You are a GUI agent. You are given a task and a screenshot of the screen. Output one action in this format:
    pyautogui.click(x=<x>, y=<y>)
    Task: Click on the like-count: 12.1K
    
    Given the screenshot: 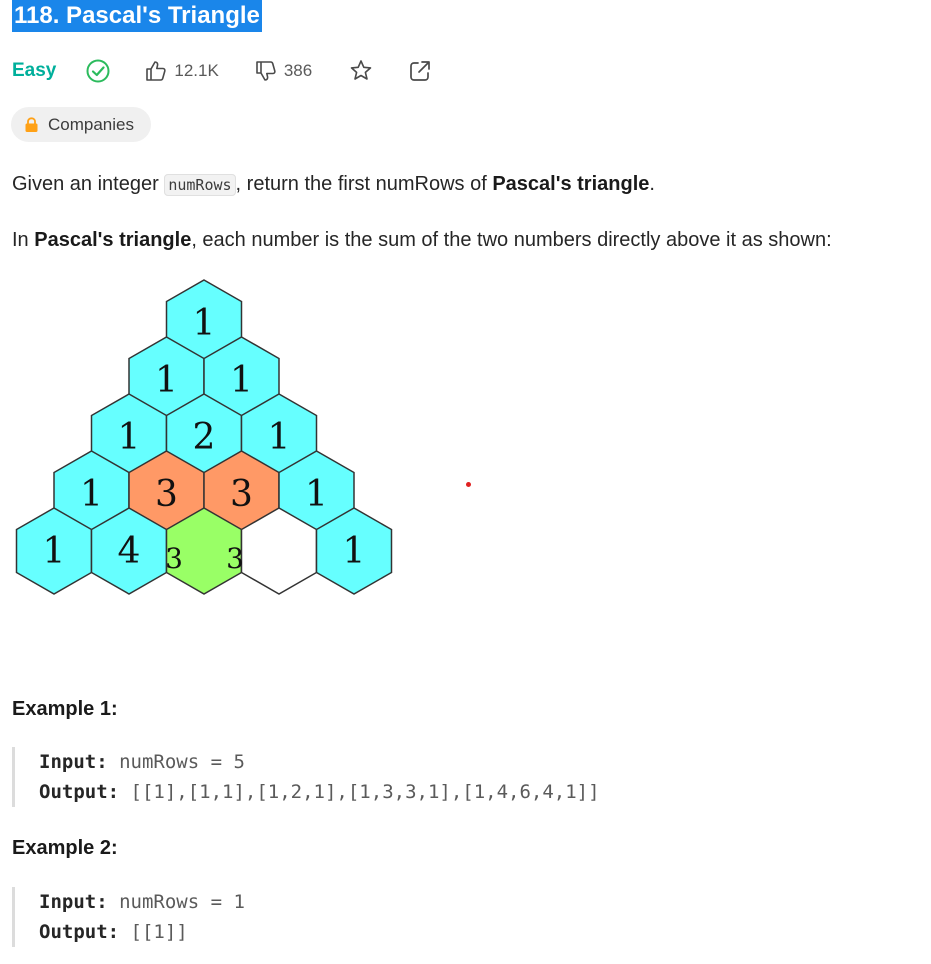 What is the action you would take?
    pyautogui.click(x=196, y=70)
    